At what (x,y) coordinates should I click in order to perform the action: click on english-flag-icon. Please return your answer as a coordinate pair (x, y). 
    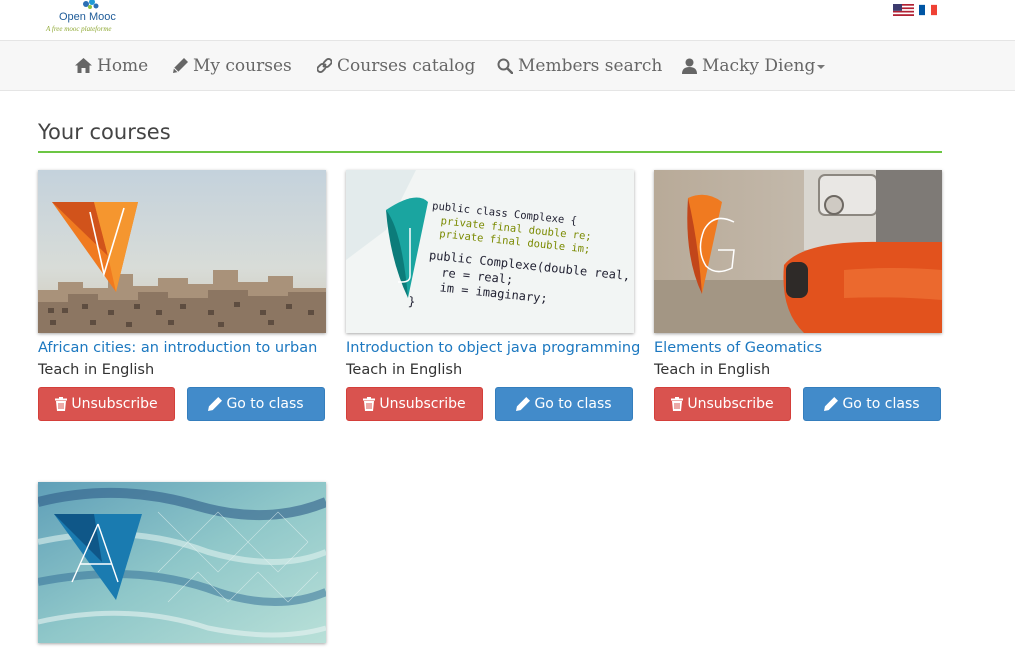
    Looking at the image, I should click on (903, 10).